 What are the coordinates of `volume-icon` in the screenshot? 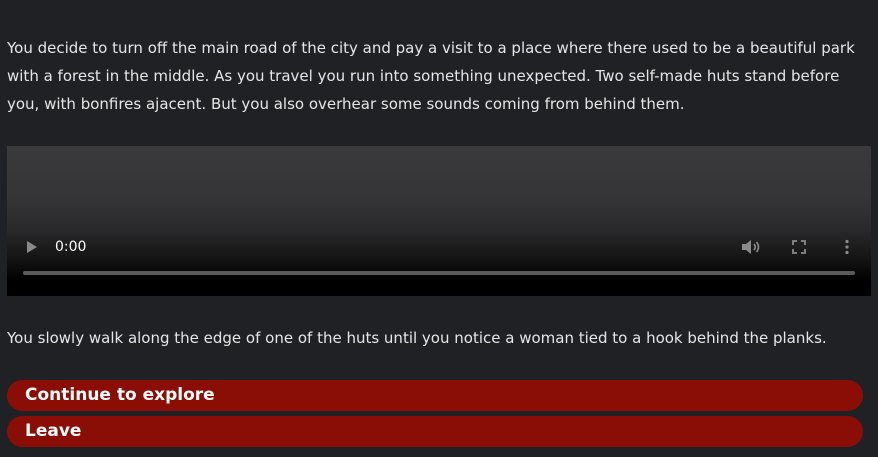 It's located at (751, 247).